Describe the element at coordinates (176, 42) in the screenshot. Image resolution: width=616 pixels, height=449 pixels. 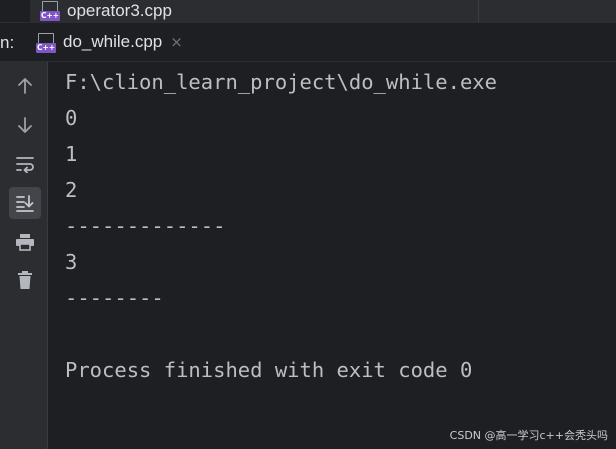
I see `close-icon: ×` at that location.